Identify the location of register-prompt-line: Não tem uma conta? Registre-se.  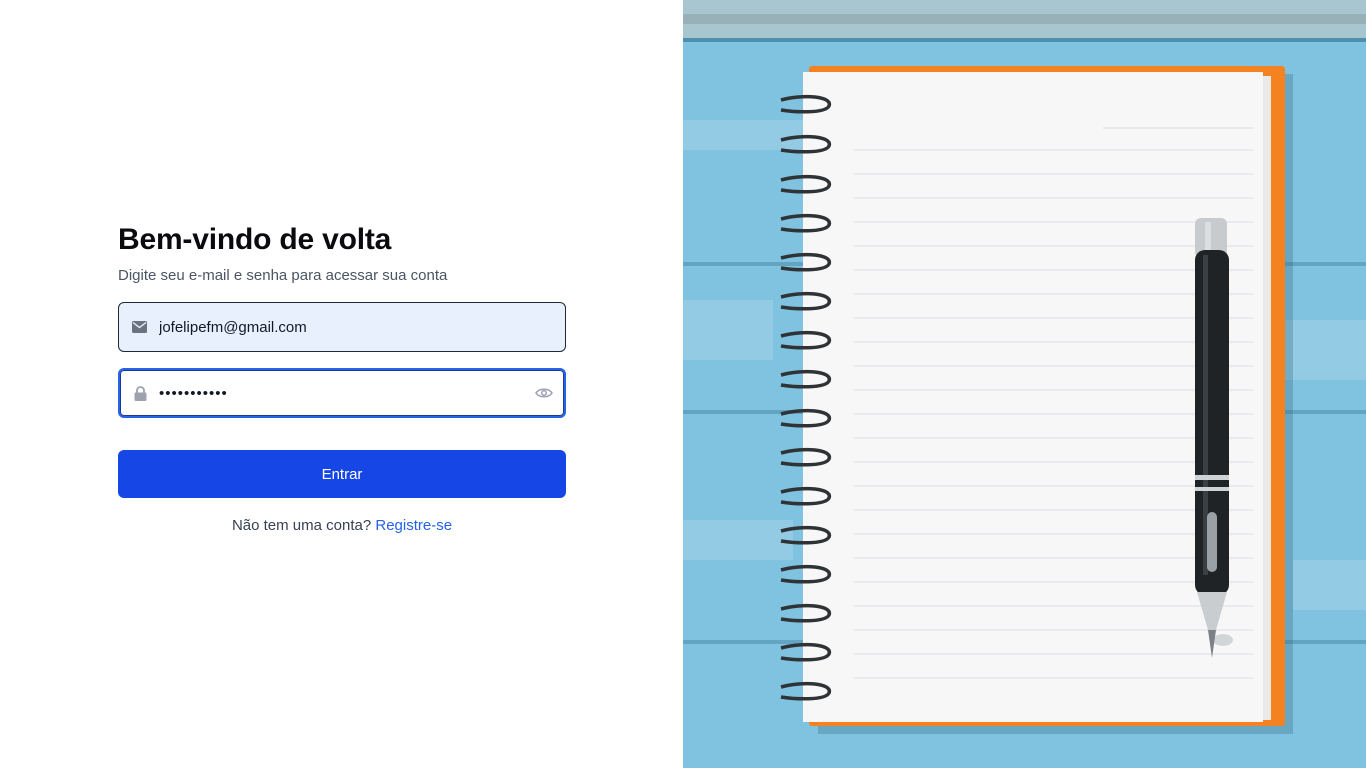
(342, 525).